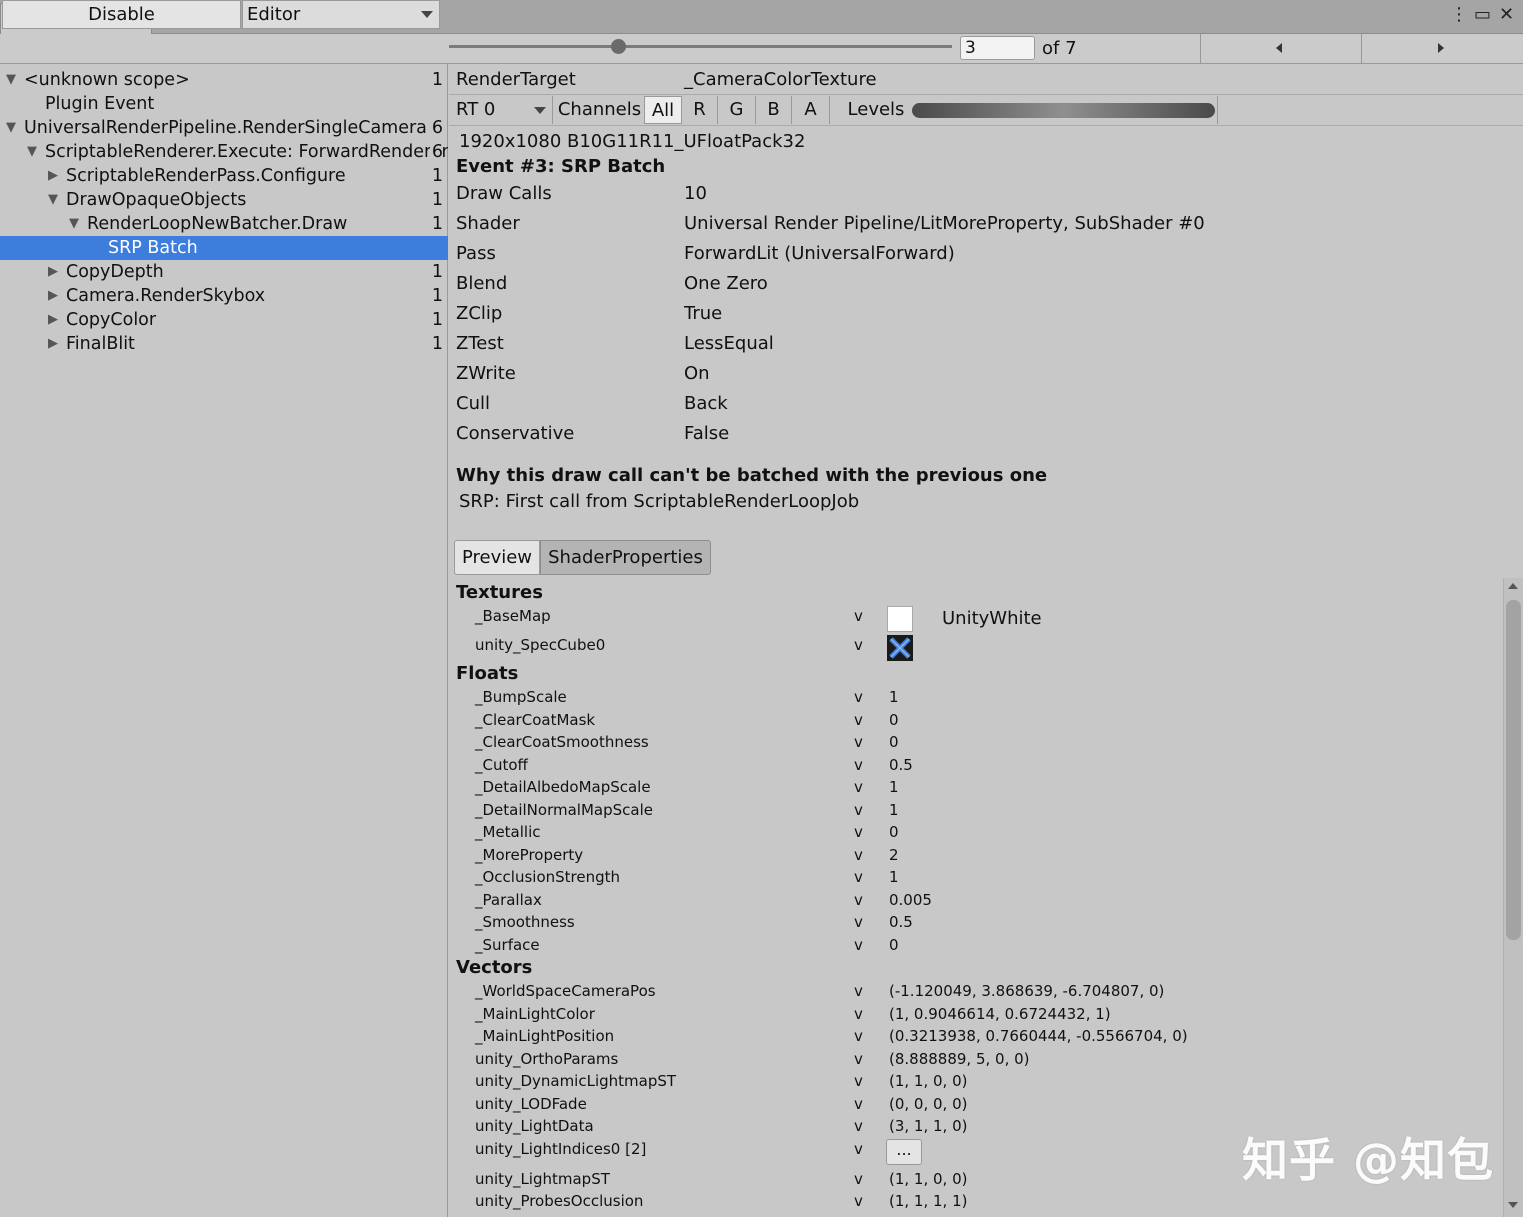  I want to click on rt-bar-divider, so click(1217, 110).